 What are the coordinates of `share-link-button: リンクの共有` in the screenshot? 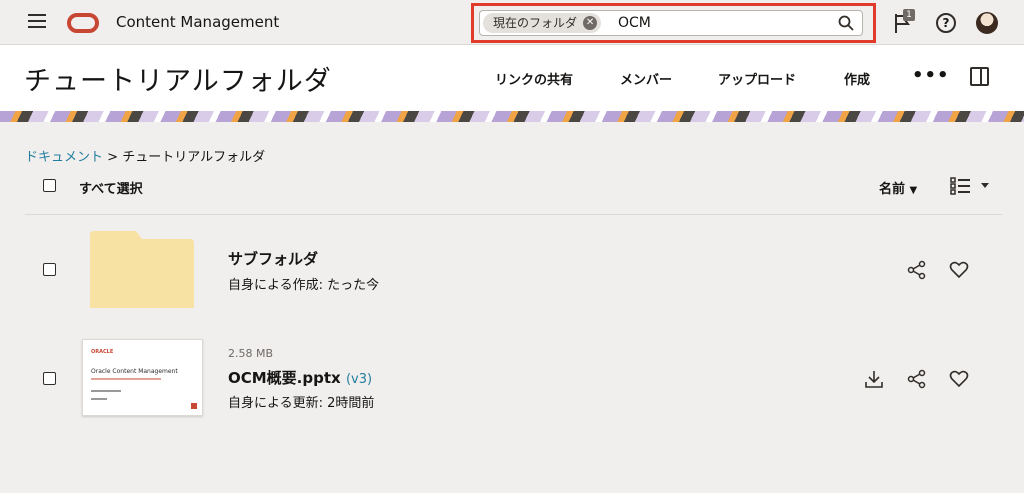 It's located at (534, 78).